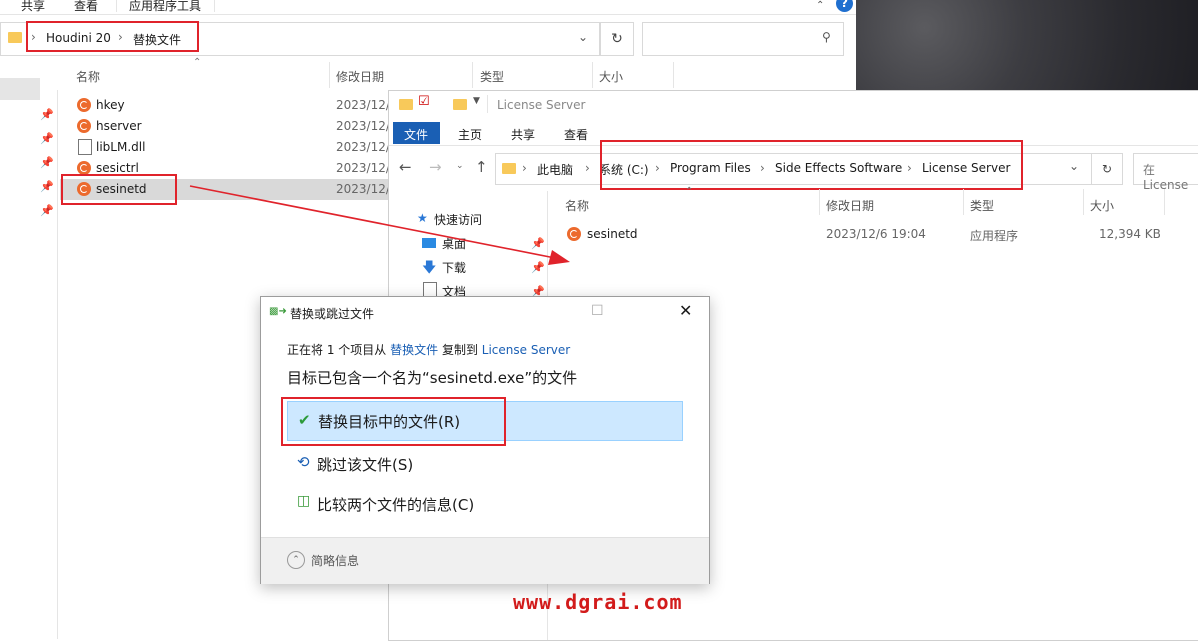 Image resolution: width=1198 pixels, height=641 pixels. I want to click on compare-option-button: ◫ 比较两个文件的信息(C), so click(484, 504).